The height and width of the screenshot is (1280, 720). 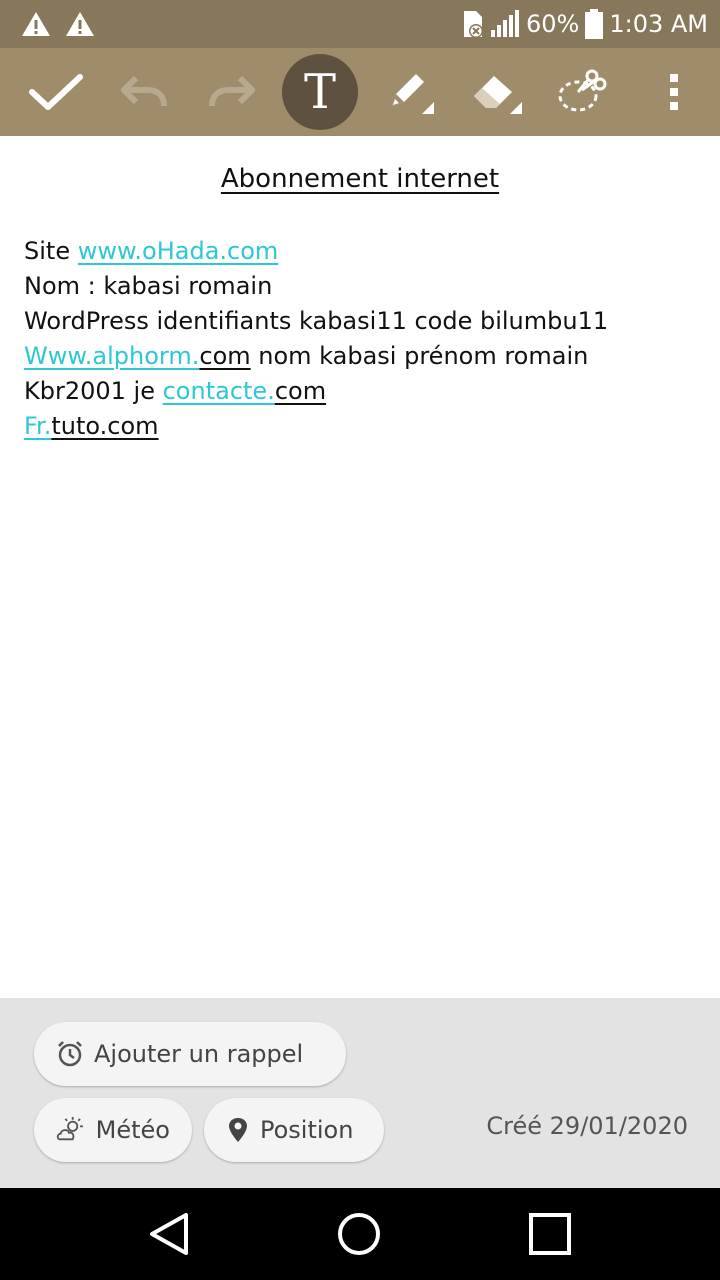 What do you see at coordinates (219, 391) in the screenshot?
I see `note-link: contacte.` at bounding box center [219, 391].